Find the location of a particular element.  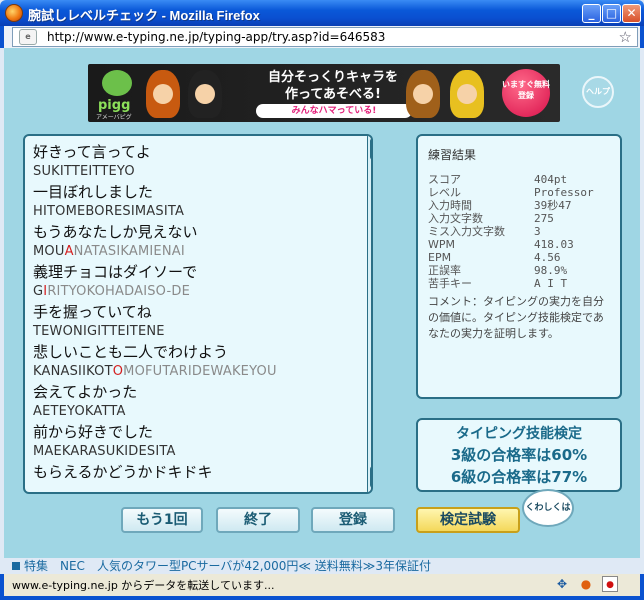

cert-line-1: 3級の合格率は60% is located at coordinates (519, 455).